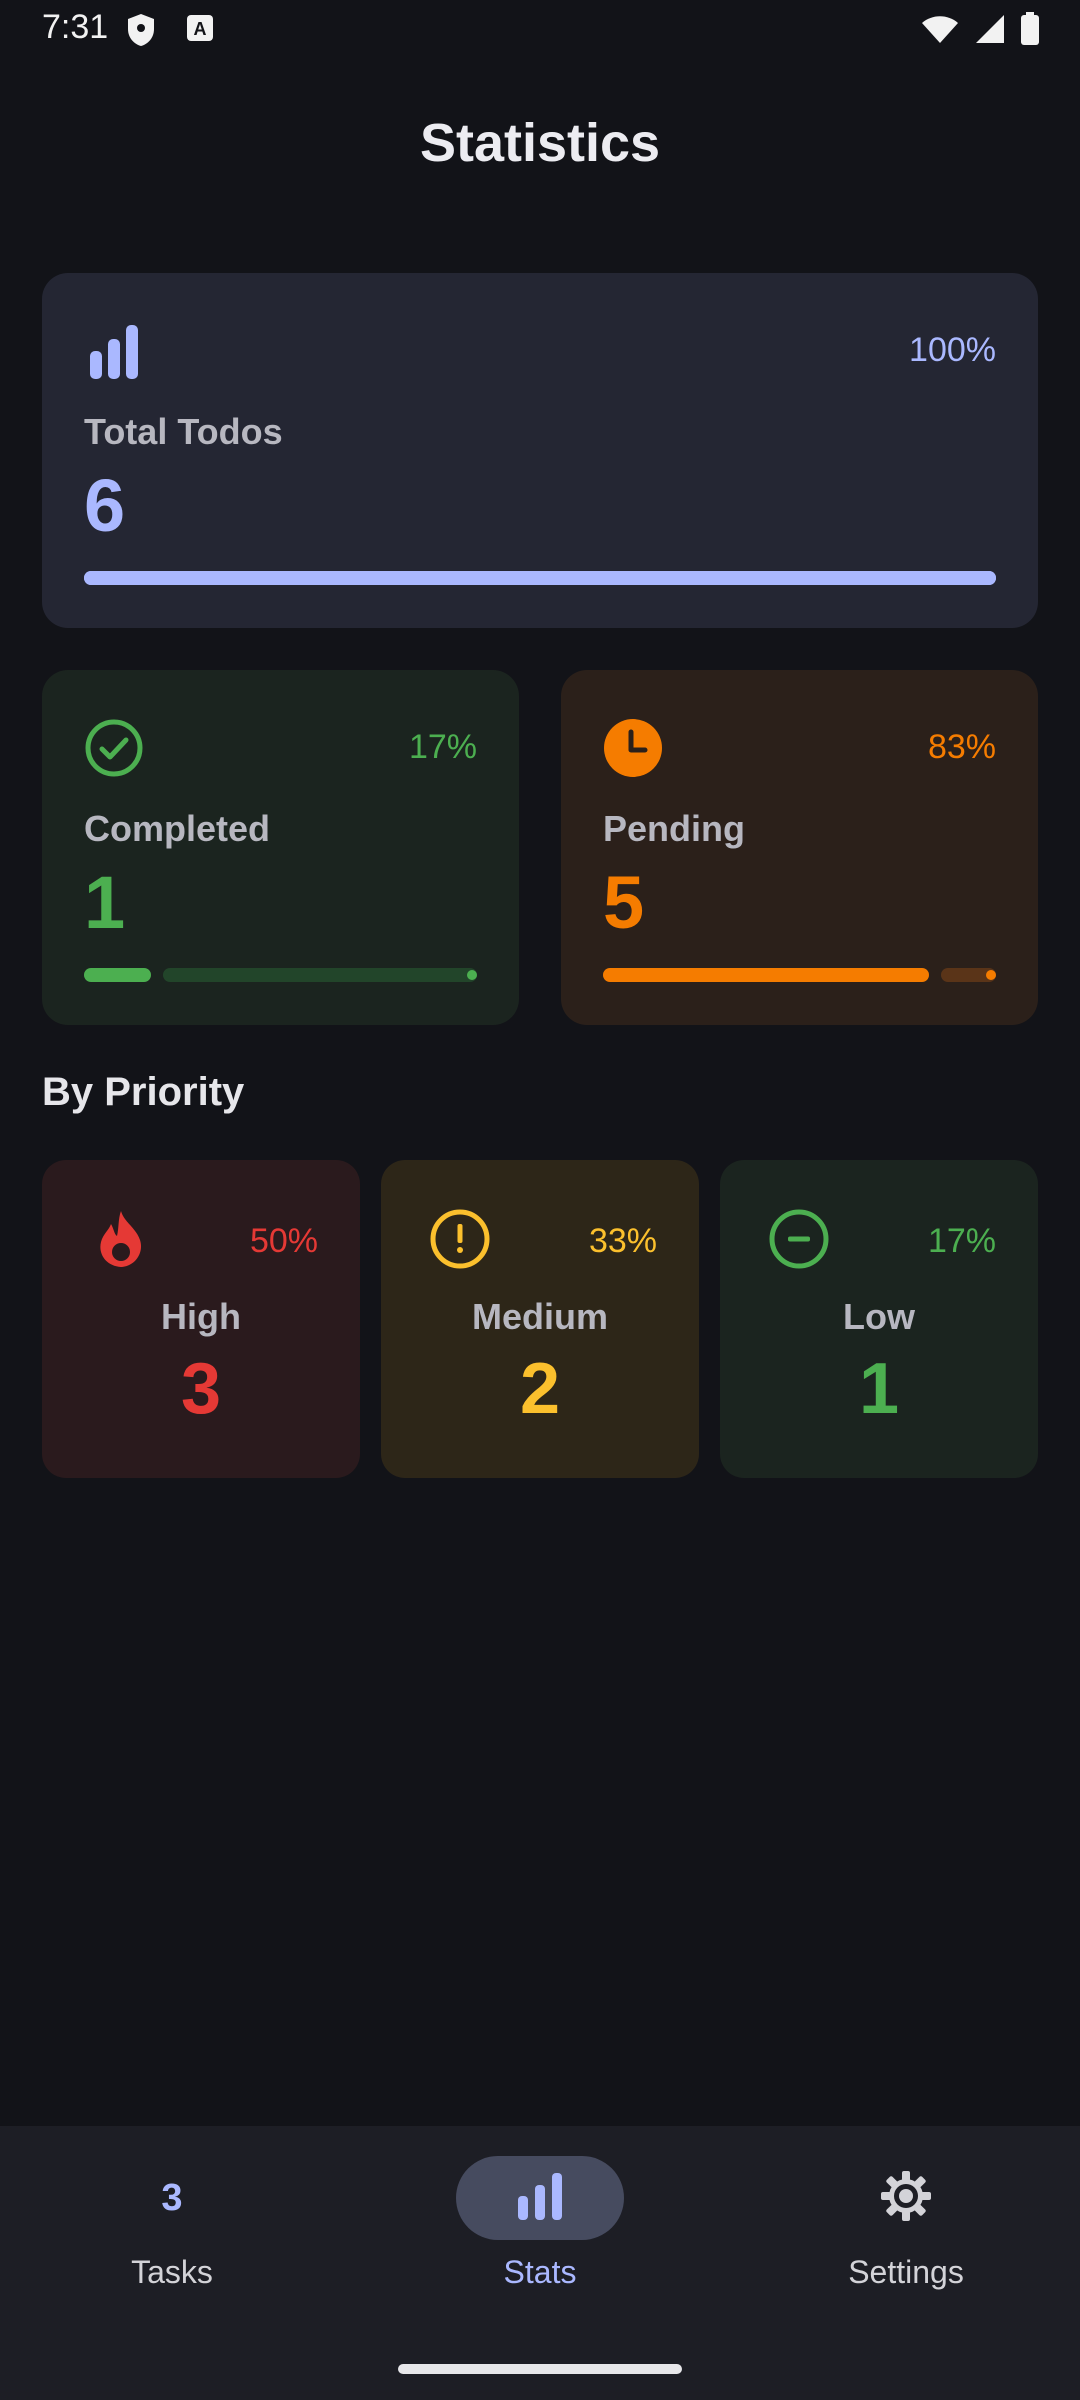 This screenshot has width=1080, height=2400. Describe the element at coordinates (622, 1241) in the screenshot. I see `priority-medium-percent: 33%` at that location.